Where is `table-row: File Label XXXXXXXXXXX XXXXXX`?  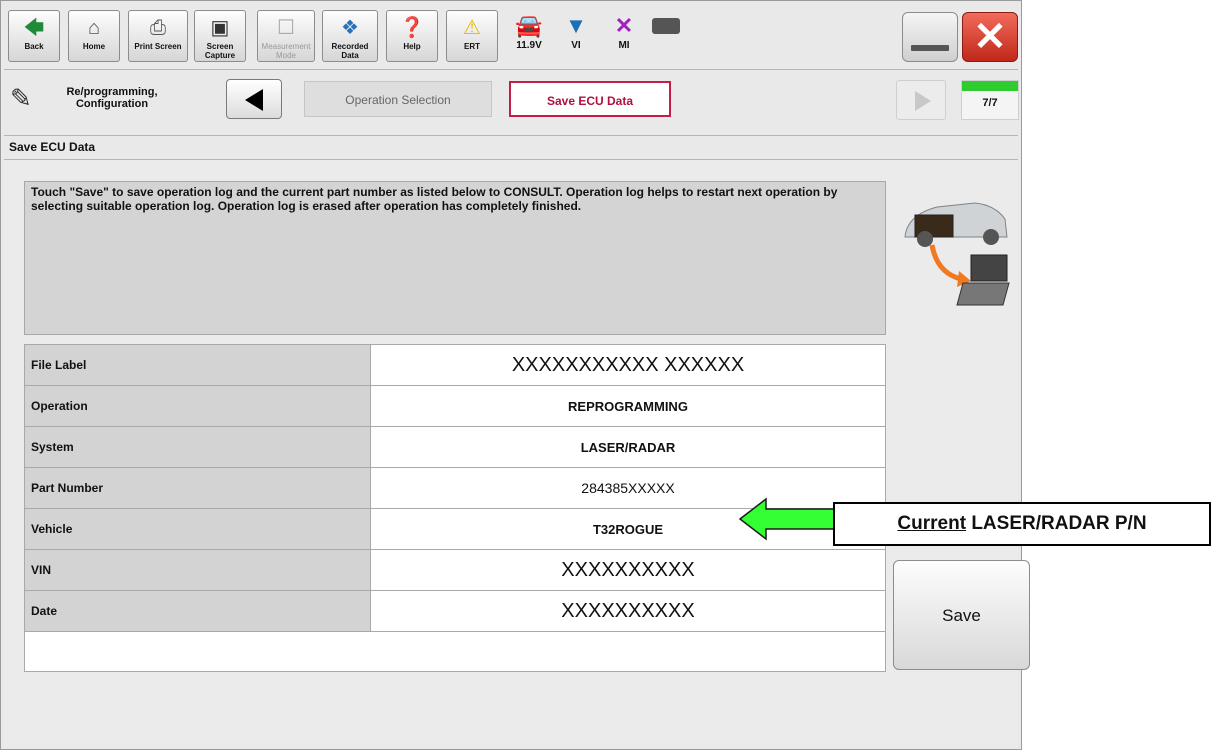
table-row: File Label XXXXXXXXXXX XXXXXX is located at coordinates (455, 365).